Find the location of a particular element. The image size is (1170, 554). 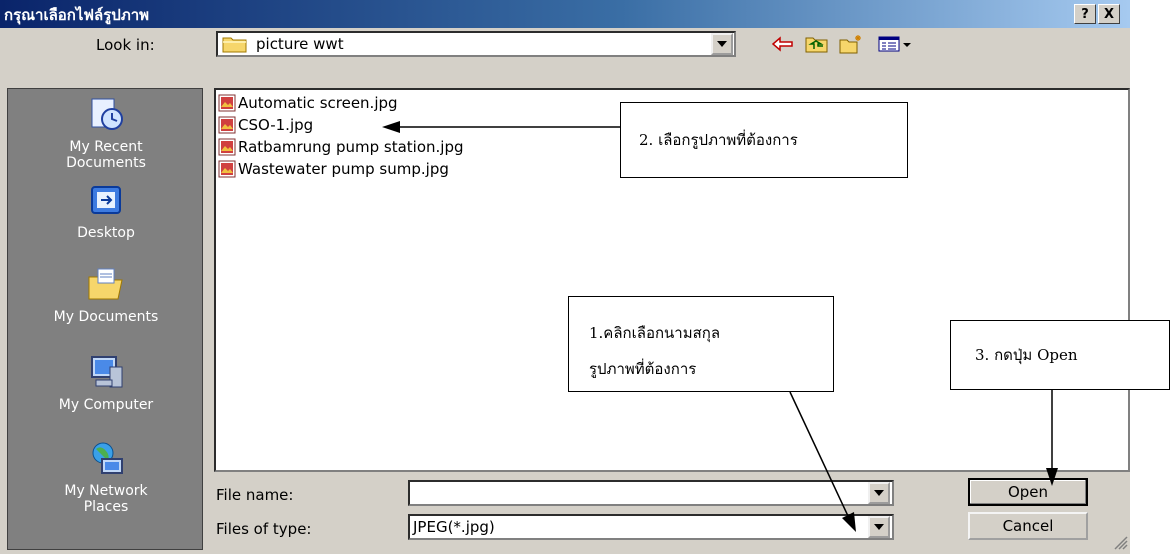

new-folder-icon is located at coordinates (850, 44).